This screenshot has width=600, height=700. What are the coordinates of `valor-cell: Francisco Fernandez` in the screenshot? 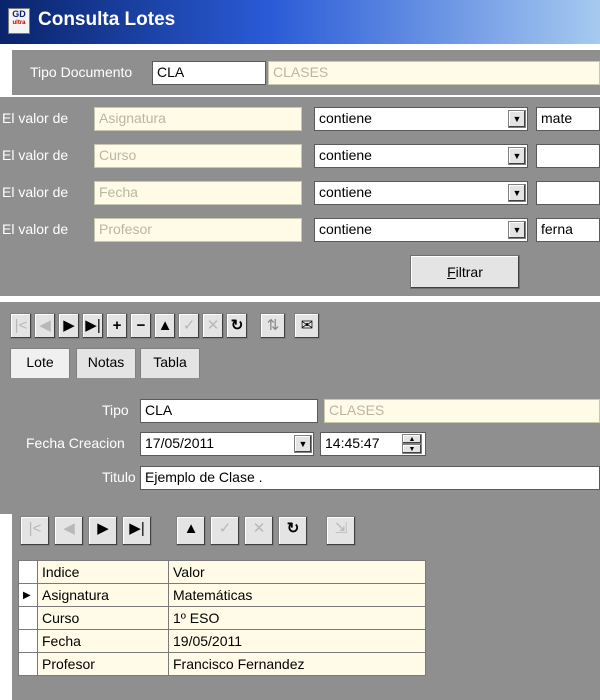 It's located at (297, 664).